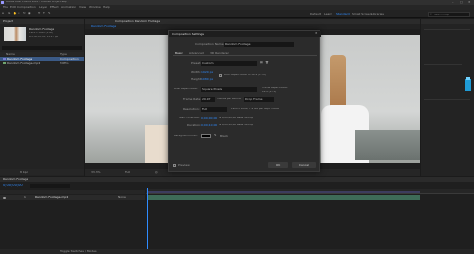 Image resolution: width=474 pixels, height=254 pixels. What do you see at coordinates (275, 88) in the screenshot?
I see `frame-aspect-label: Frame Aspect Ratio:` at bounding box center [275, 88].